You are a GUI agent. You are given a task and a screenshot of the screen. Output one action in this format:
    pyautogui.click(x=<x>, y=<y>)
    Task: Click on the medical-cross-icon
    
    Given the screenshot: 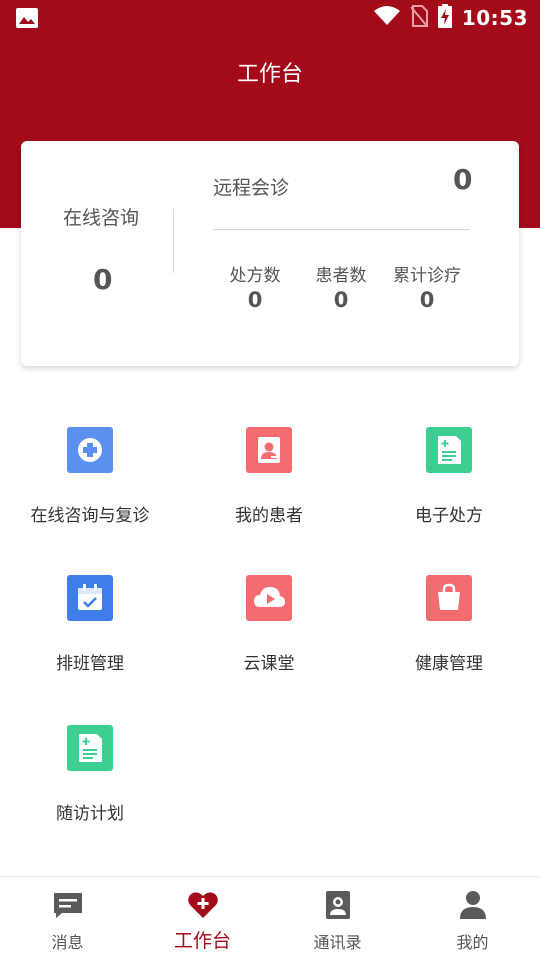 What is the action you would take?
    pyautogui.click(x=90, y=450)
    